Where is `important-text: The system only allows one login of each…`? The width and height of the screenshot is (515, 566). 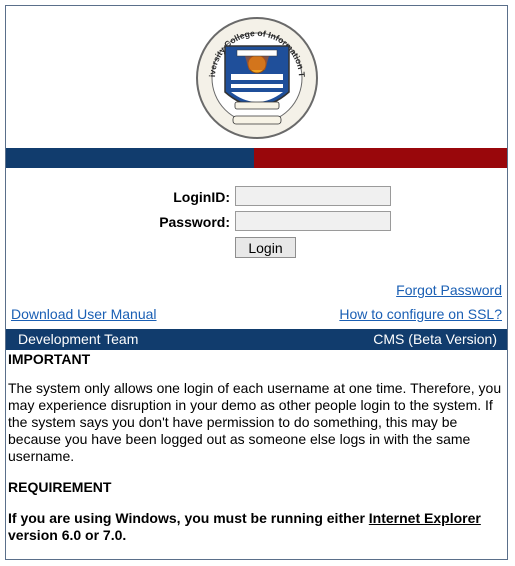 important-text: The system only allows one login of each… is located at coordinates (255, 422).